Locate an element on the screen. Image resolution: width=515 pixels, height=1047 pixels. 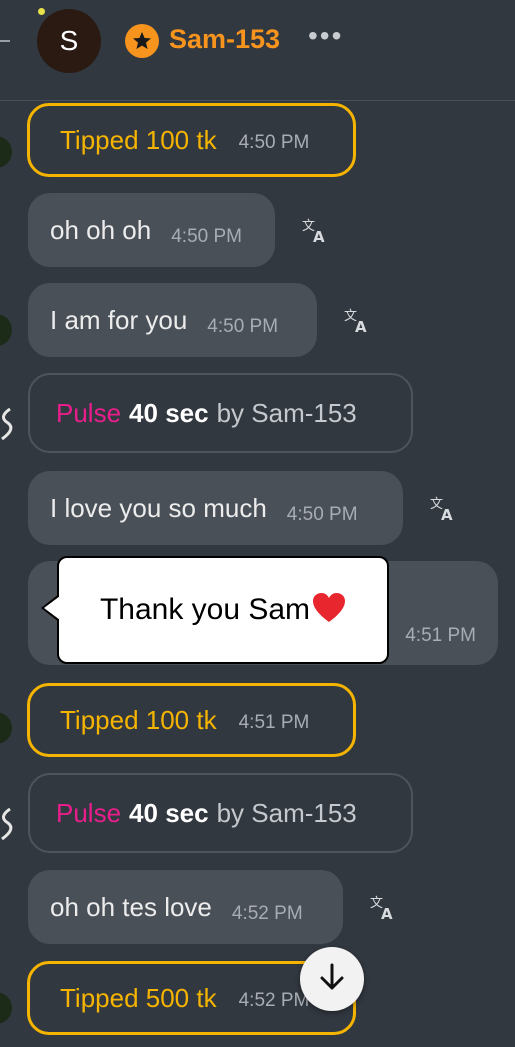
star-icon is located at coordinates (142, 41).